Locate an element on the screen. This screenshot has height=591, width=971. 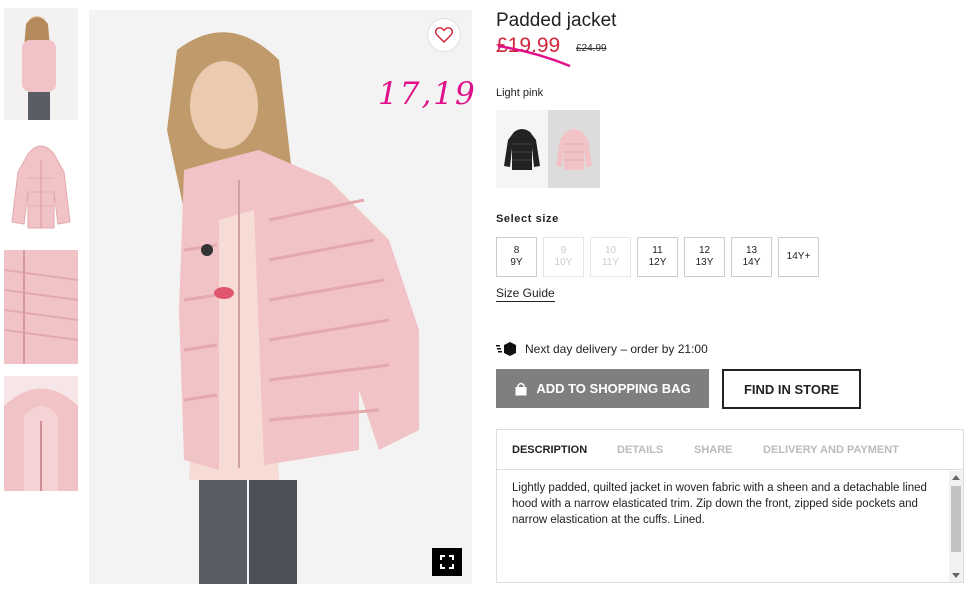
original-price: £24.99 is located at coordinates (591, 48).